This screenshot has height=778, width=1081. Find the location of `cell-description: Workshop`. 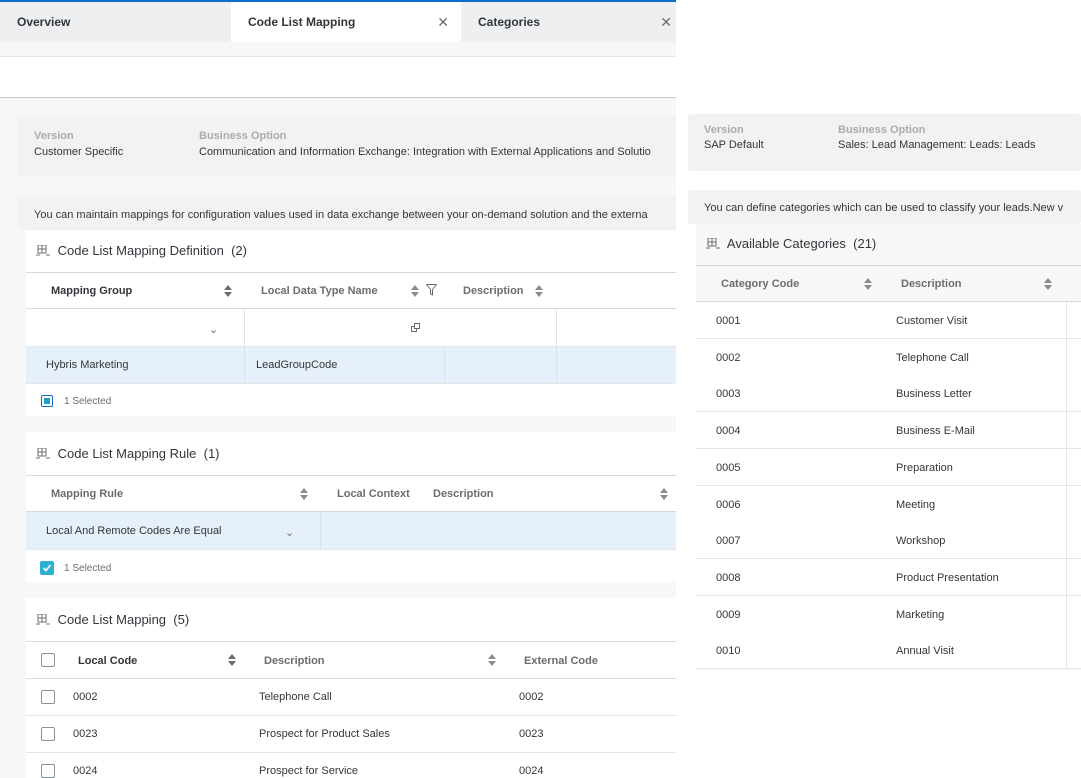

cell-description: Workshop is located at coordinates (921, 541).